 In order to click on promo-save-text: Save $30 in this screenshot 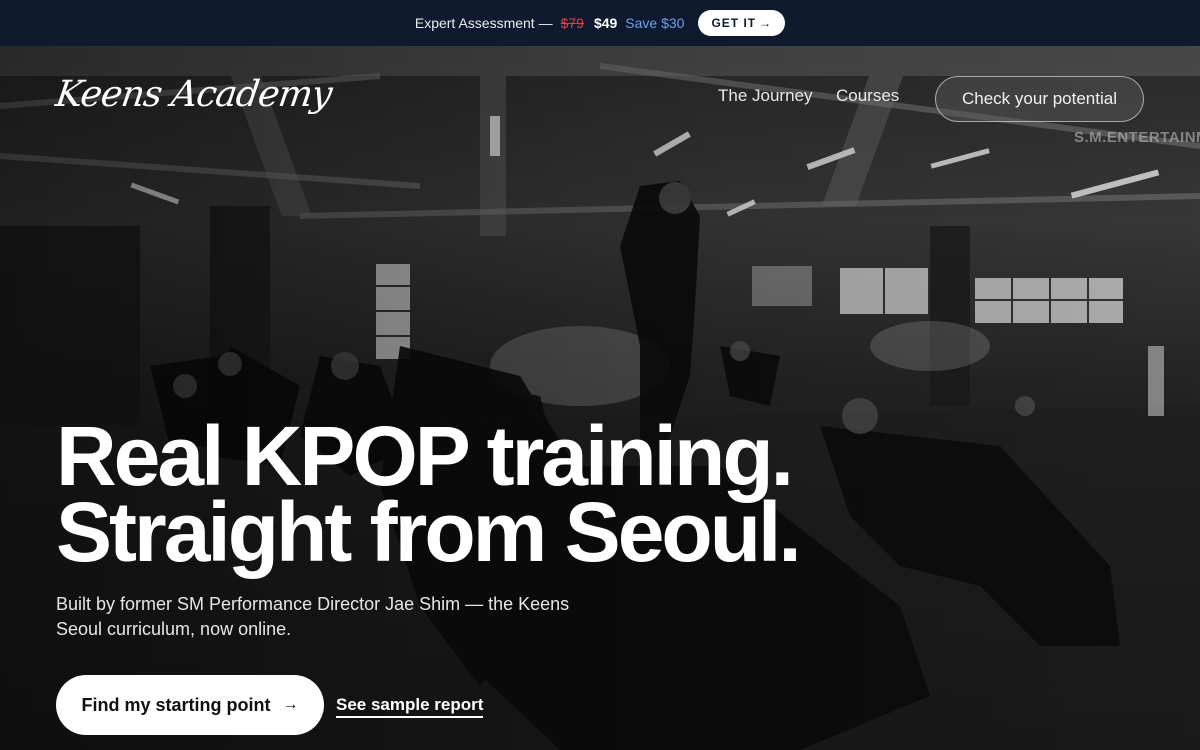, I will do `click(655, 23)`.